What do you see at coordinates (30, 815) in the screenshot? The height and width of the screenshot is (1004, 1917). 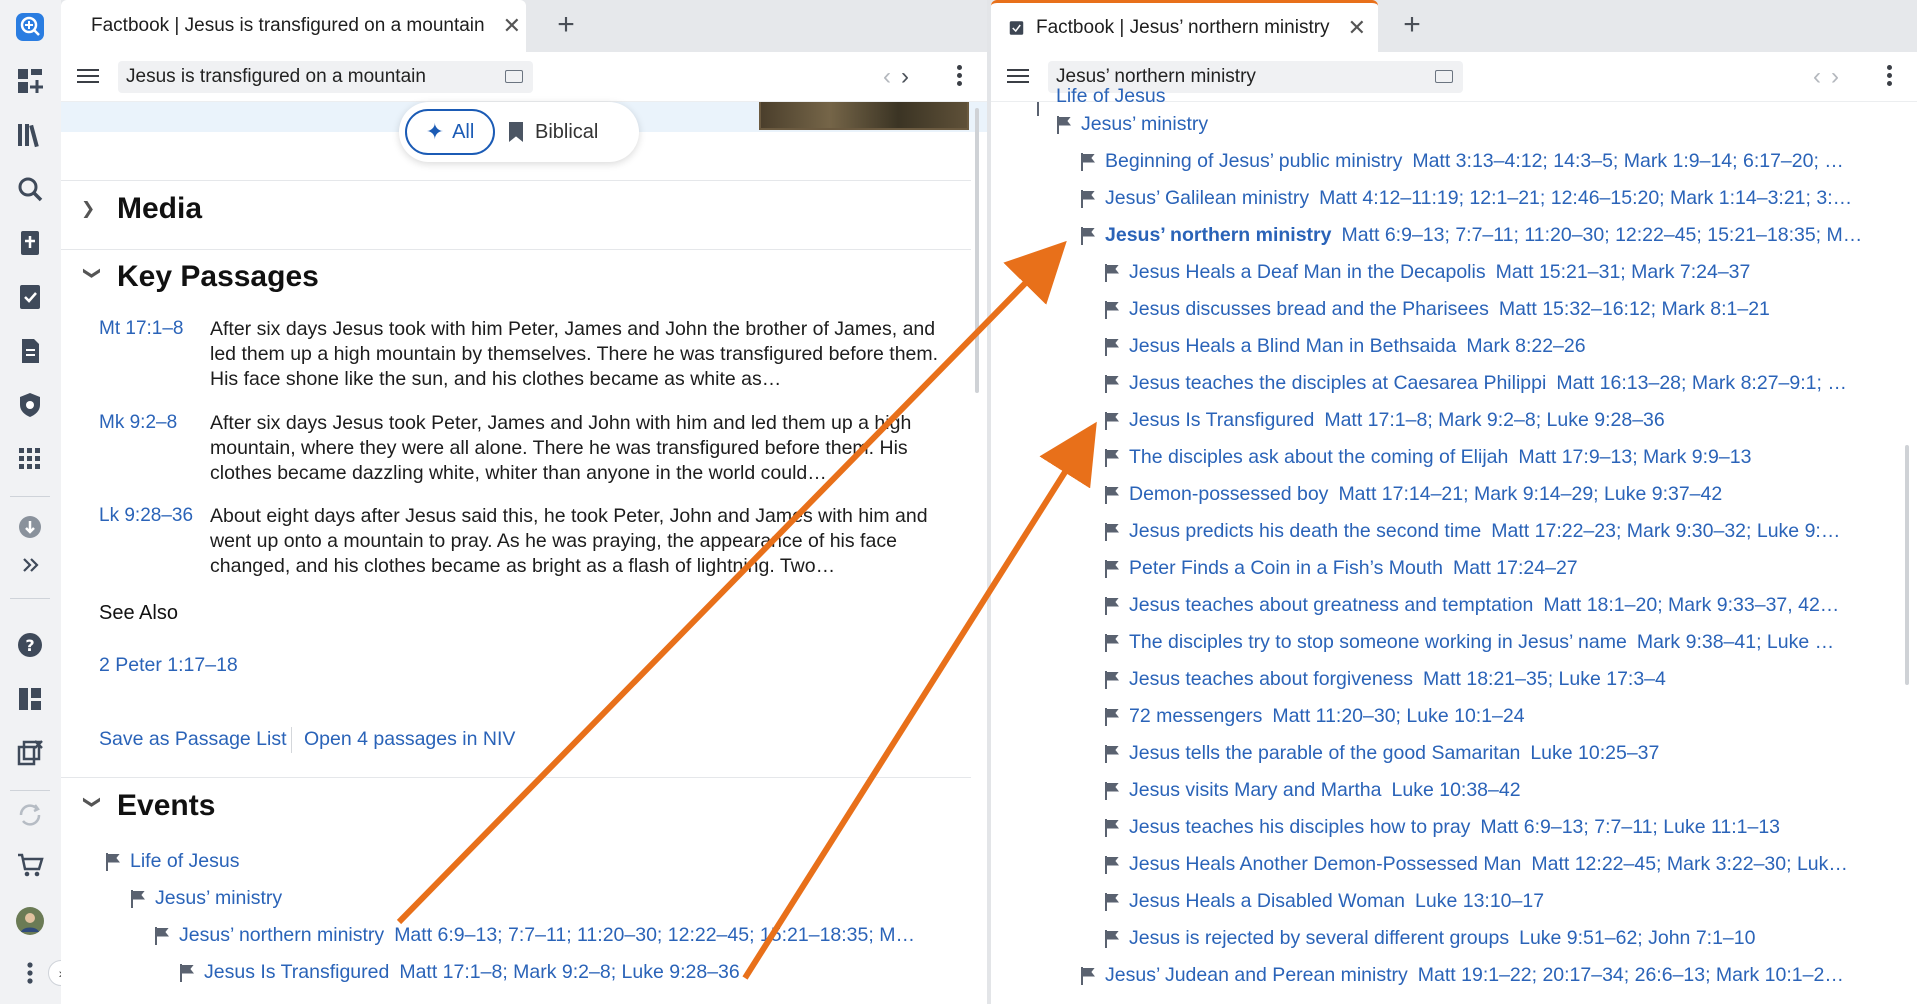 I see `sync-icon` at bounding box center [30, 815].